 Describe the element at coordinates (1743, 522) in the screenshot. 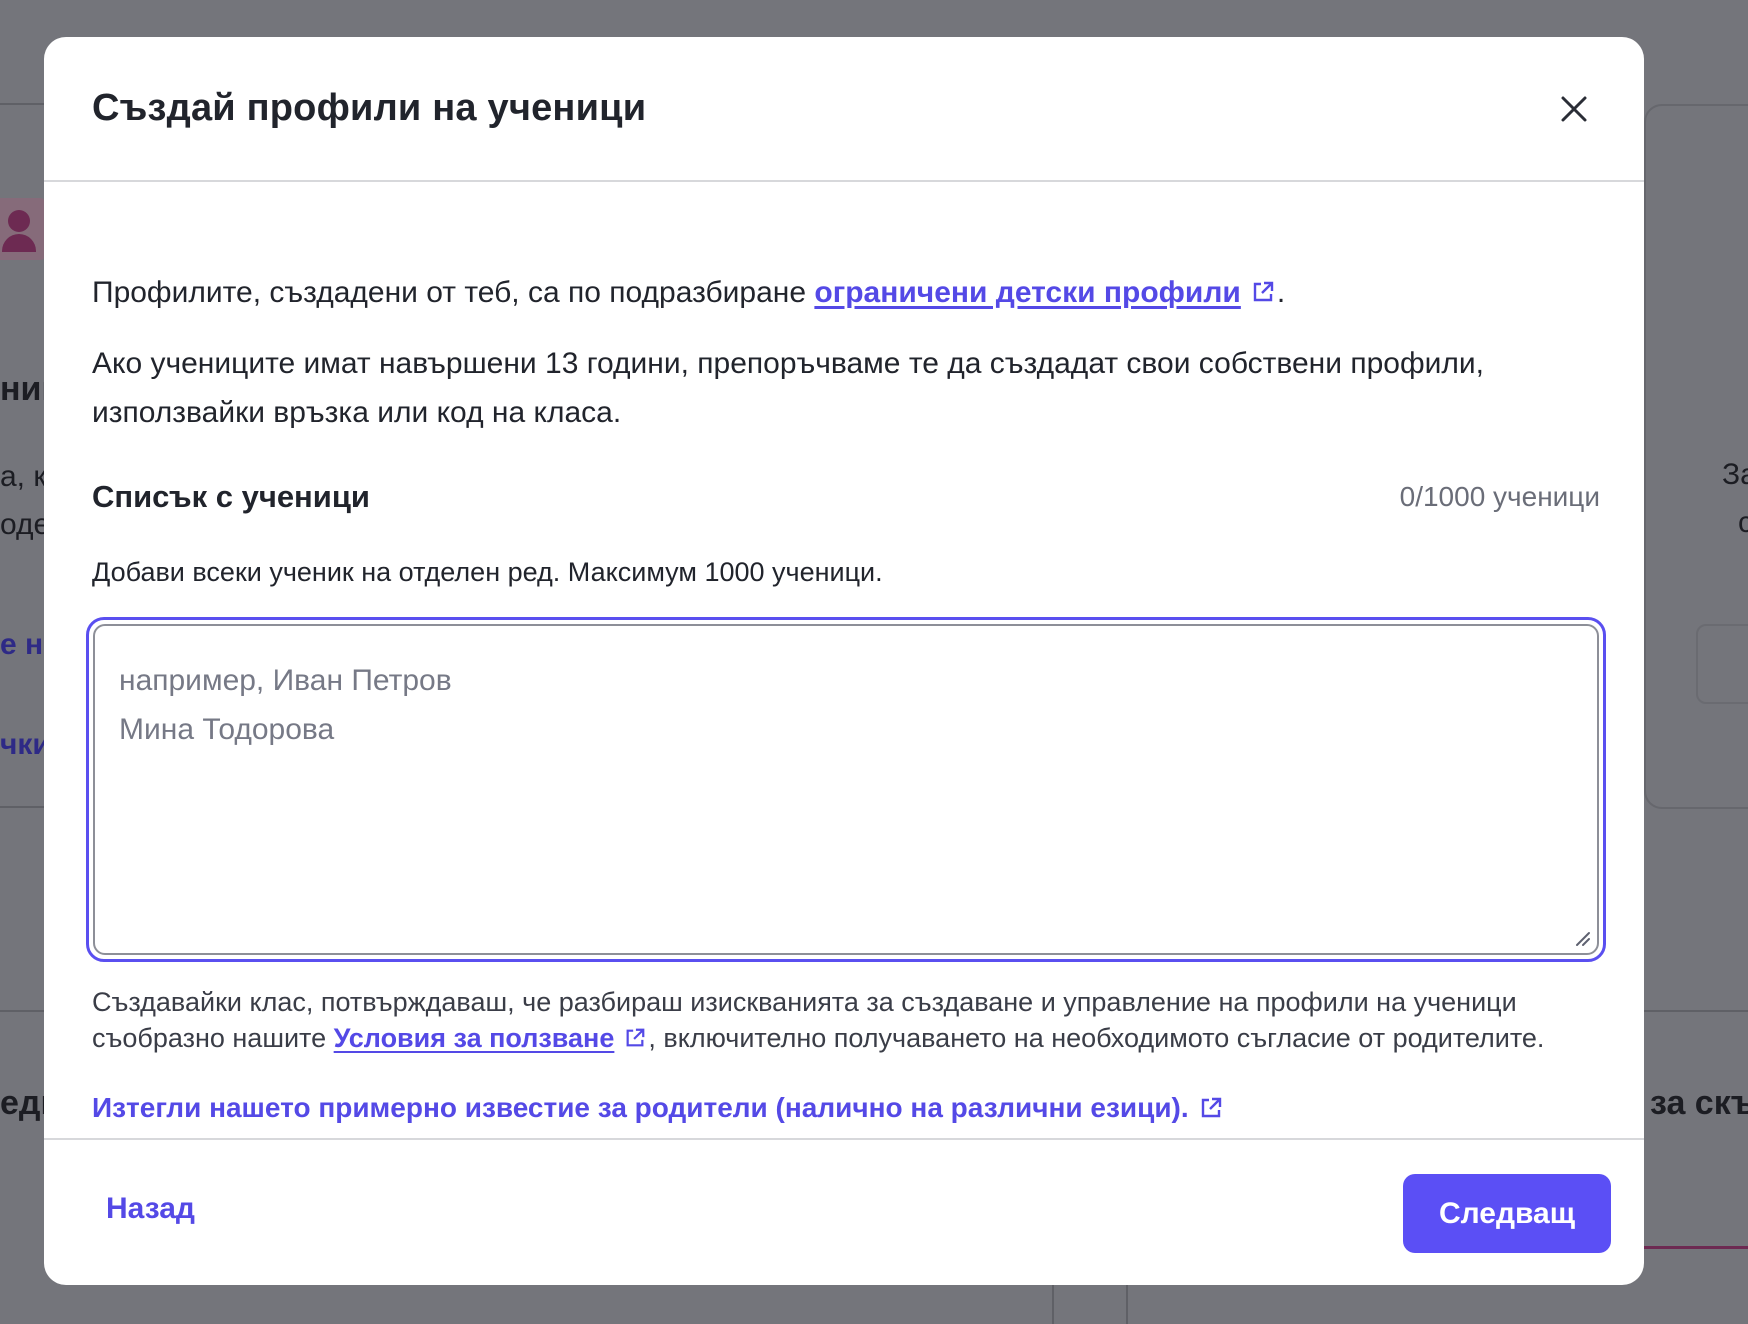

I see `bg-text-fragment: с` at that location.